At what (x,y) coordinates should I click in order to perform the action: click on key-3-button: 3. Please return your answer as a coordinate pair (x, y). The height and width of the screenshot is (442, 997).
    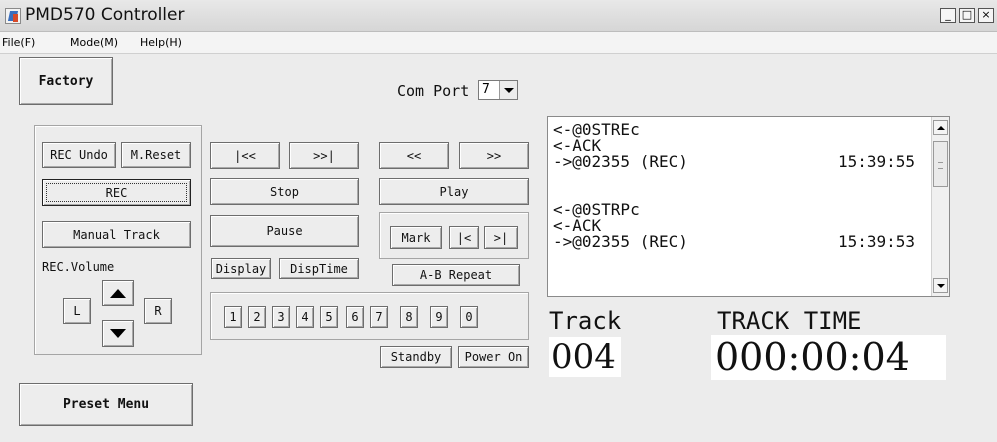
    Looking at the image, I should click on (281, 317).